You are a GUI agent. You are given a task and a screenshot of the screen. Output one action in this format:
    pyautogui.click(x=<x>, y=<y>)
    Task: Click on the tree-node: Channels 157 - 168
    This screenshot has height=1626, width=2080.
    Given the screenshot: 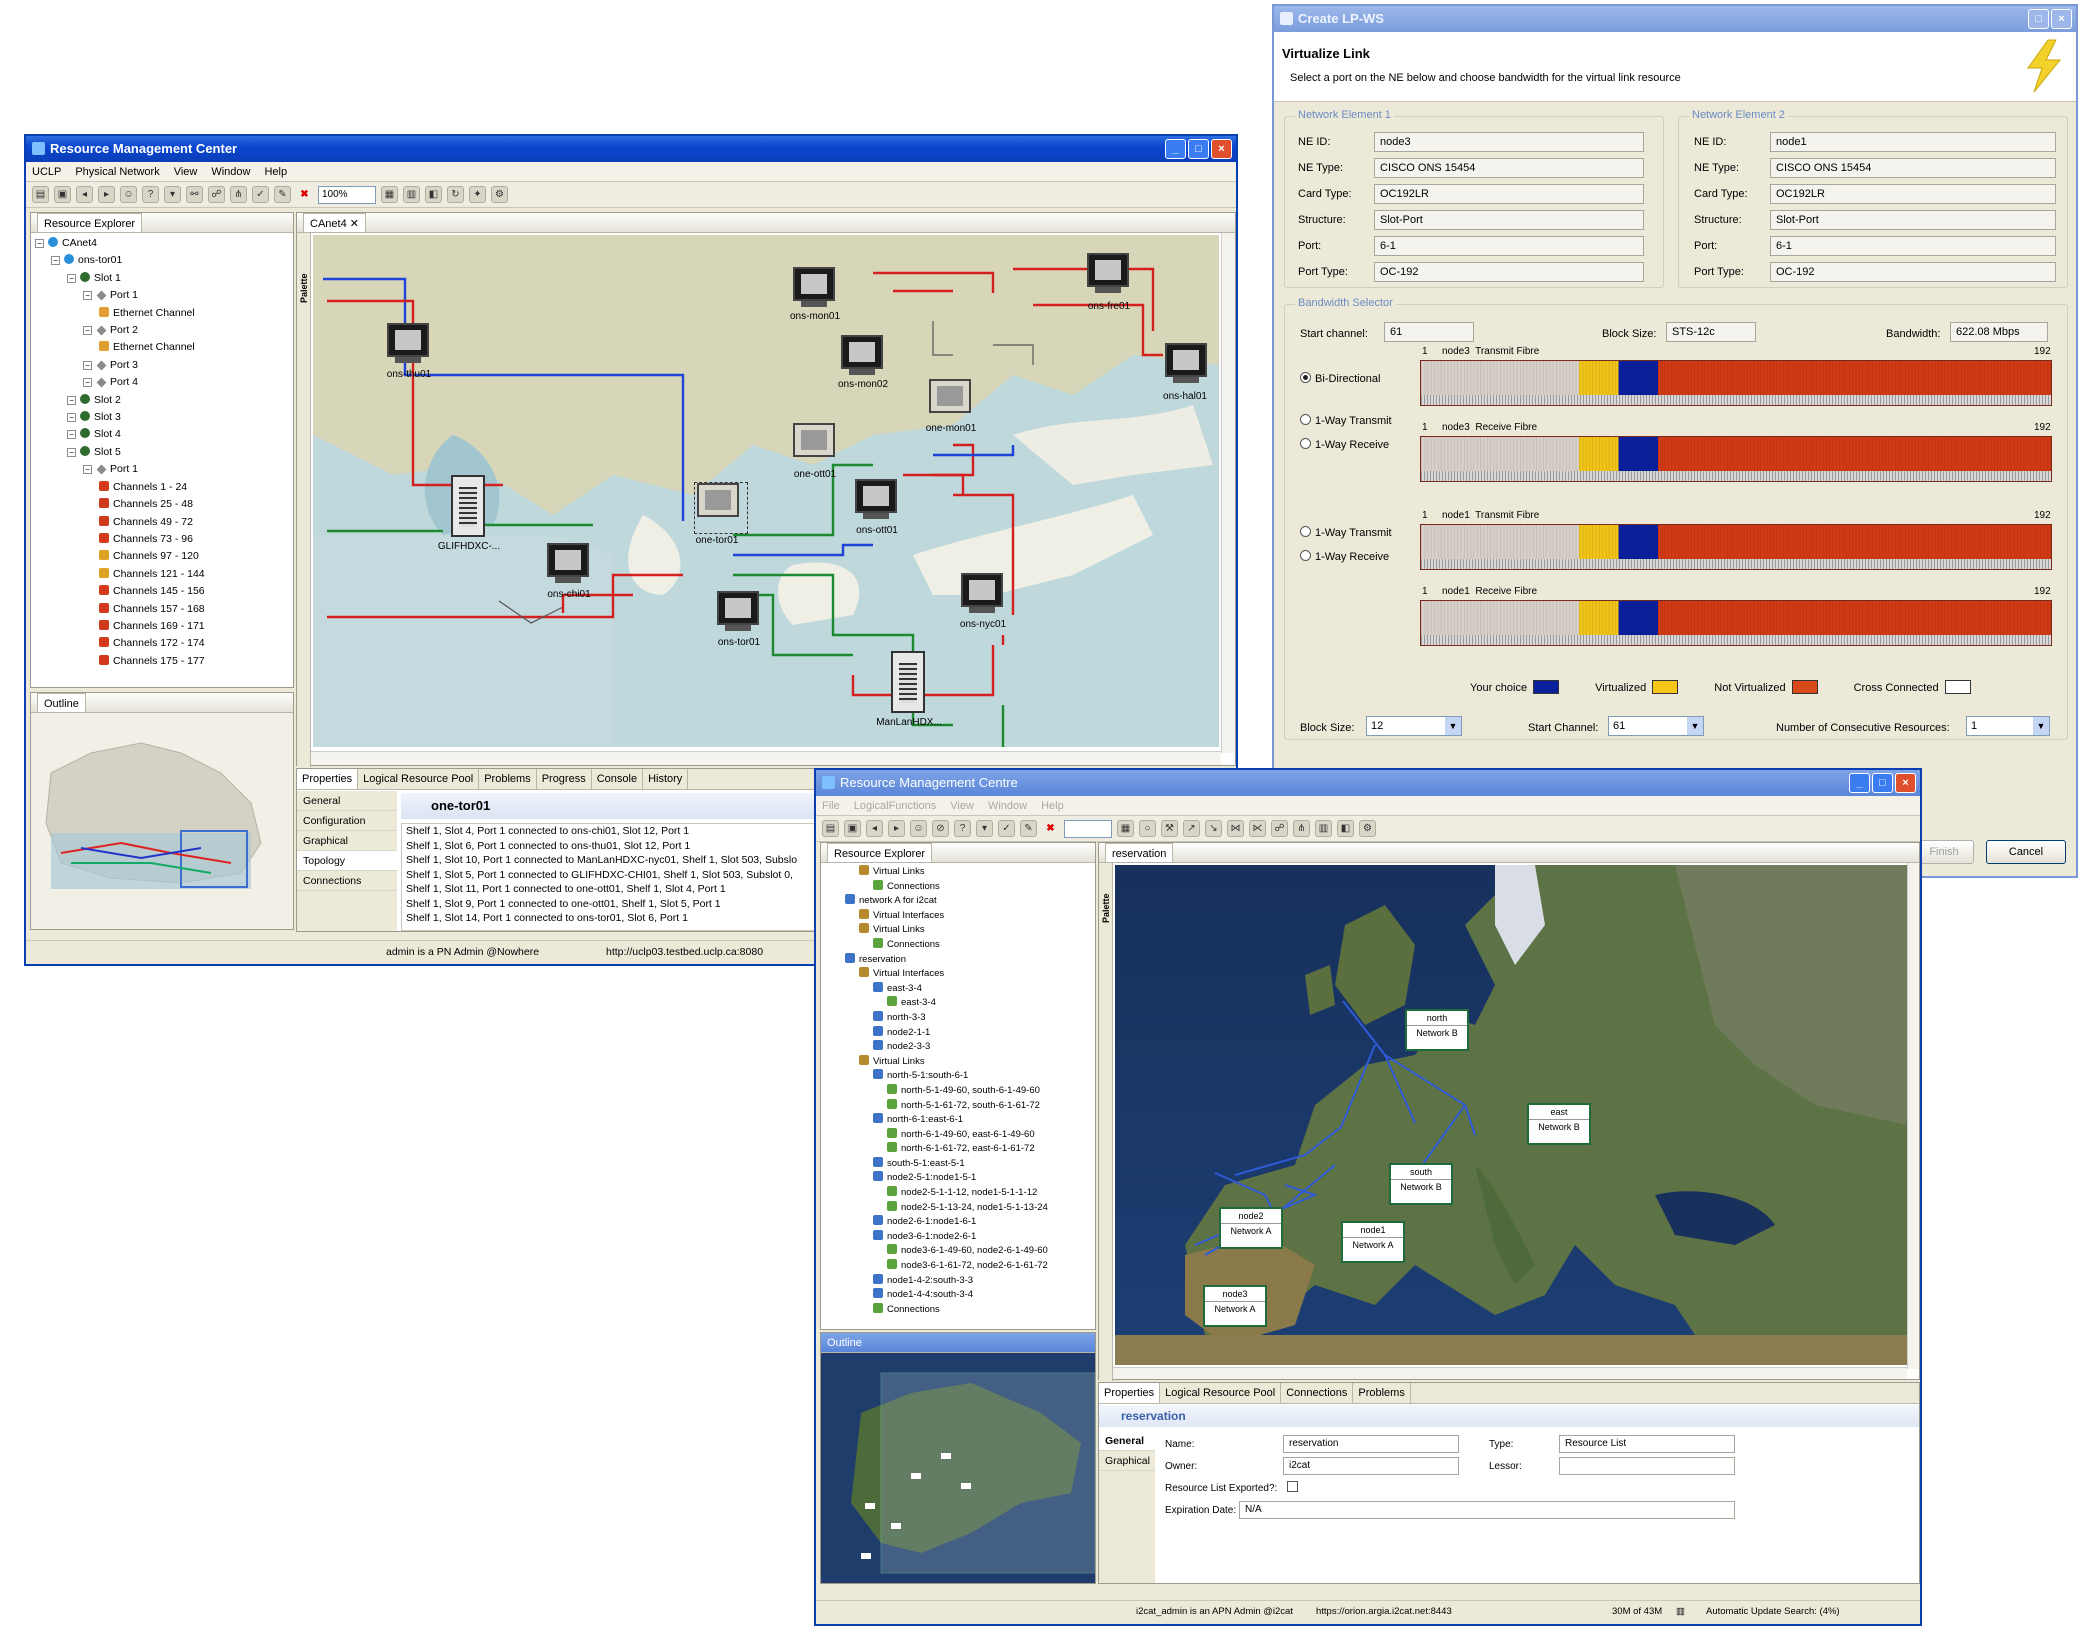 What is the action you would take?
    pyautogui.click(x=164, y=609)
    